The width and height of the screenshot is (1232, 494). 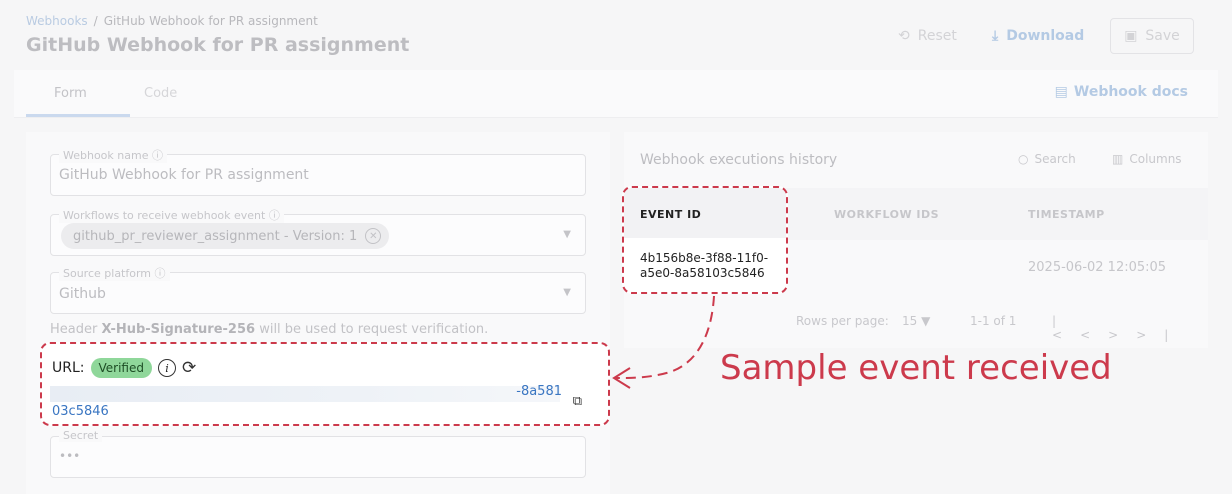 I want to click on annotation-arrow, so click(x=663, y=342).